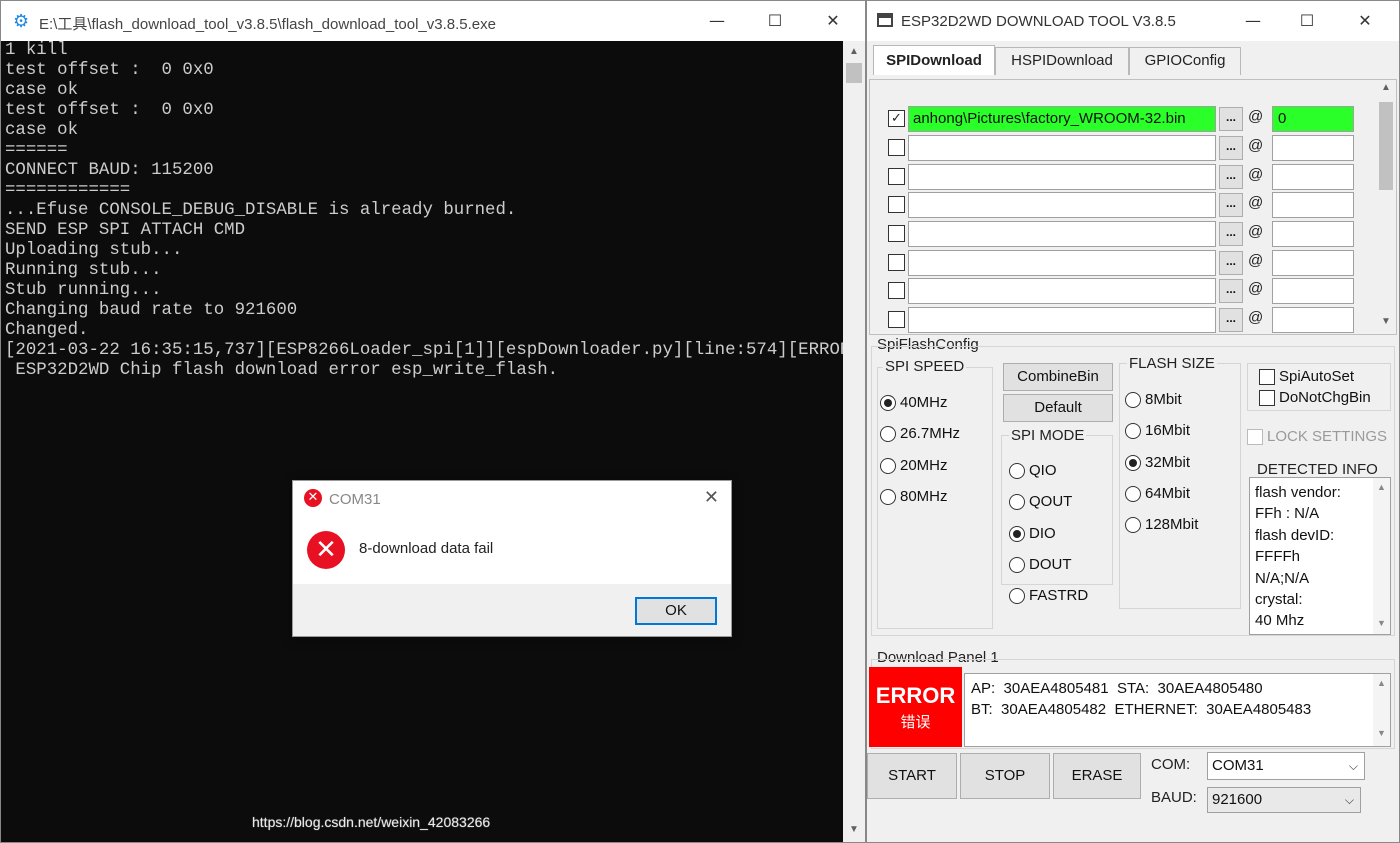 The image size is (1400, 843). I want to click on console-line: case ok, so click(42, 90).